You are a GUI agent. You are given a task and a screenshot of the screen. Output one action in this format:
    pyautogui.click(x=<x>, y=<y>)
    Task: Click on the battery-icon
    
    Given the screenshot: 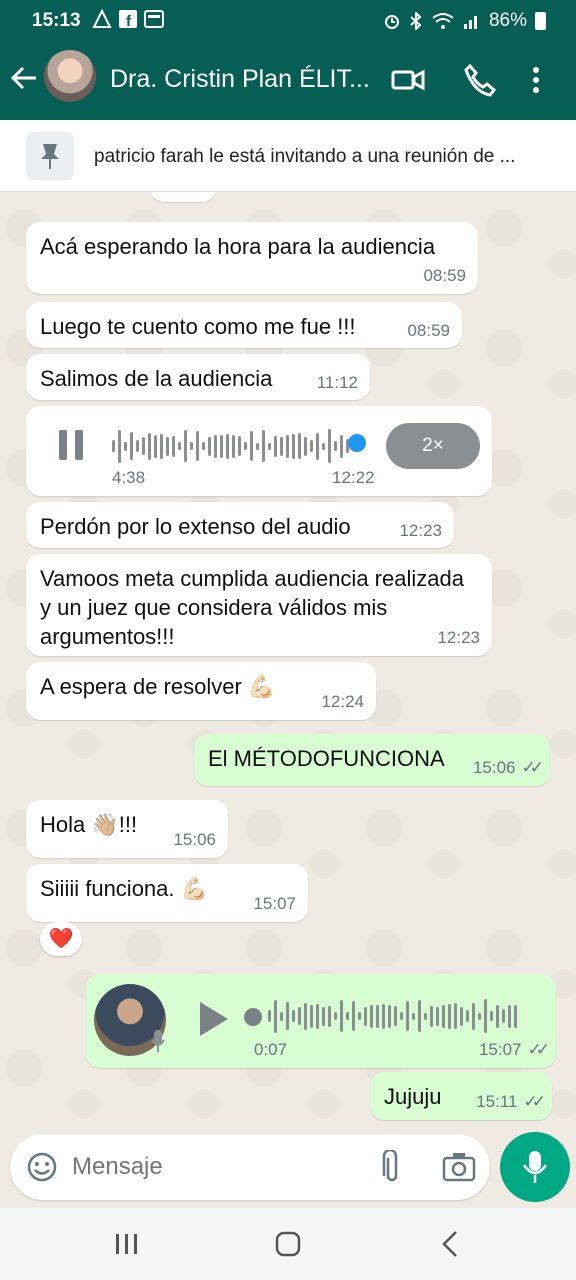 What is the action you would take?
    pyautogui.click(x=540, y=21)
    